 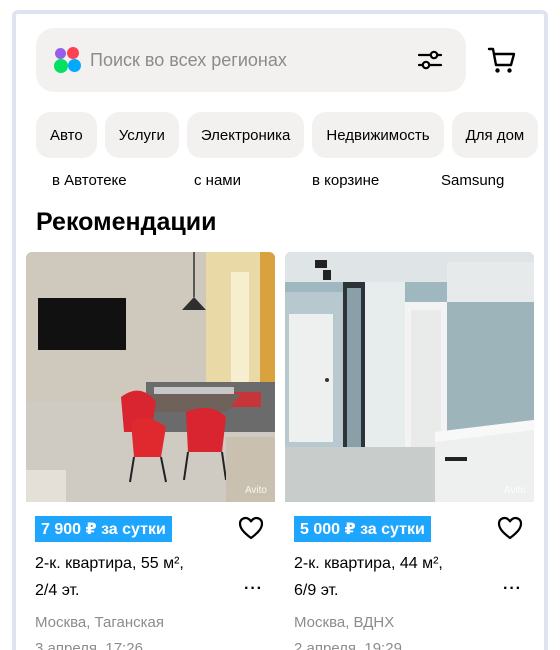 I want to click on listing-title: 2-к. квартира, 44 м², 6/9 эт., so click(x=384, y=577).